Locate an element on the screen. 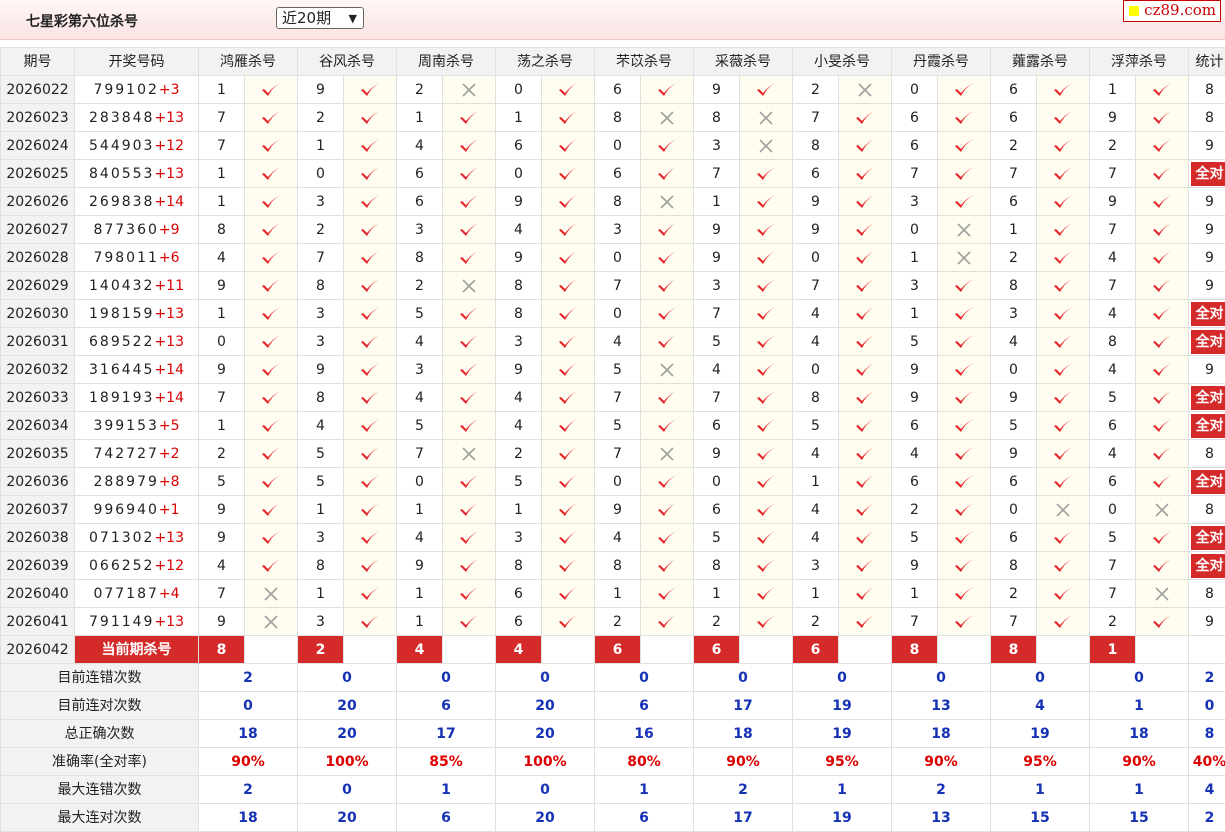  kill-number-cell: 0 is located at coordinates (717, 482).